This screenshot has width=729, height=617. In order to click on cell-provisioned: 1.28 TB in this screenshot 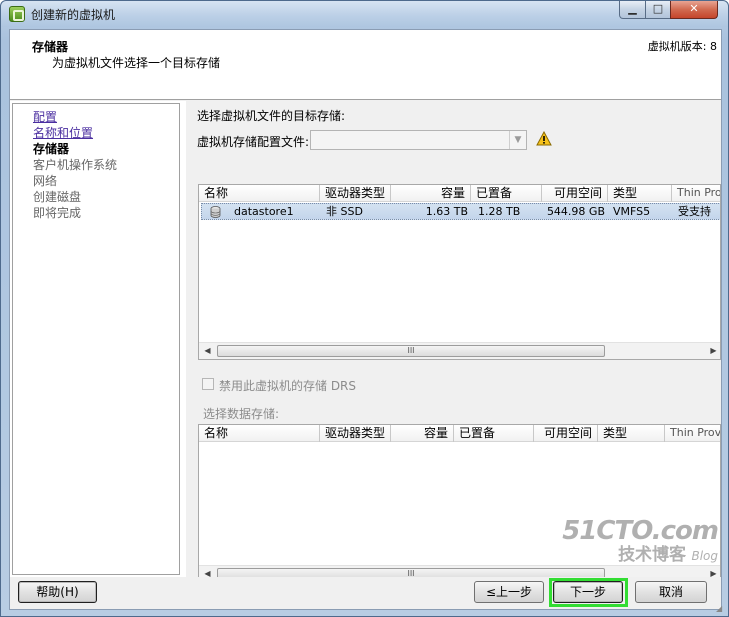, I will do `click(499, 211)`.